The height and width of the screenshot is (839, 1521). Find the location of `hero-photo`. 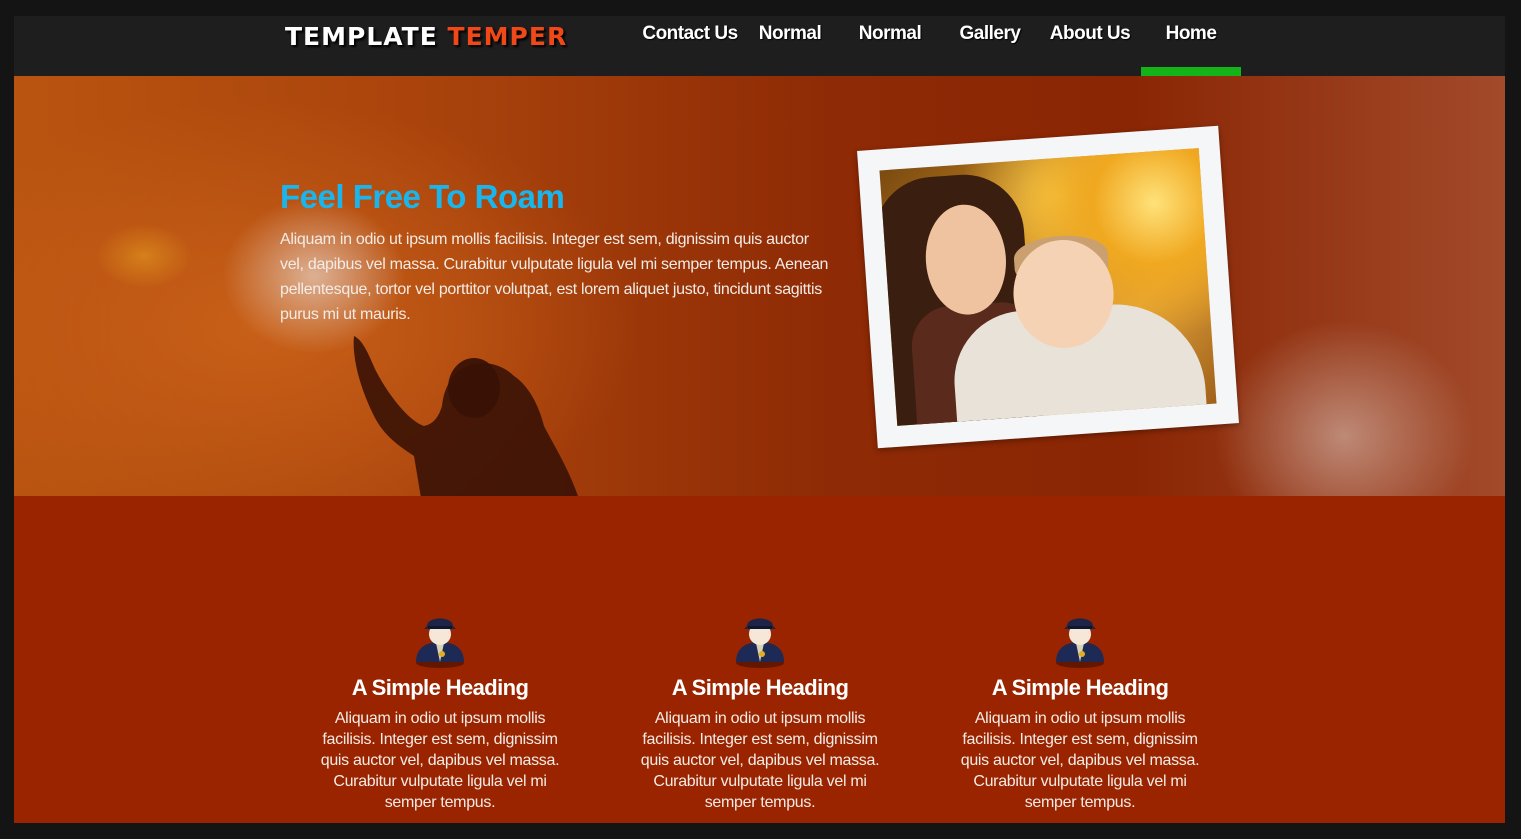

hero-photo is located at coordinates (1048, 287).